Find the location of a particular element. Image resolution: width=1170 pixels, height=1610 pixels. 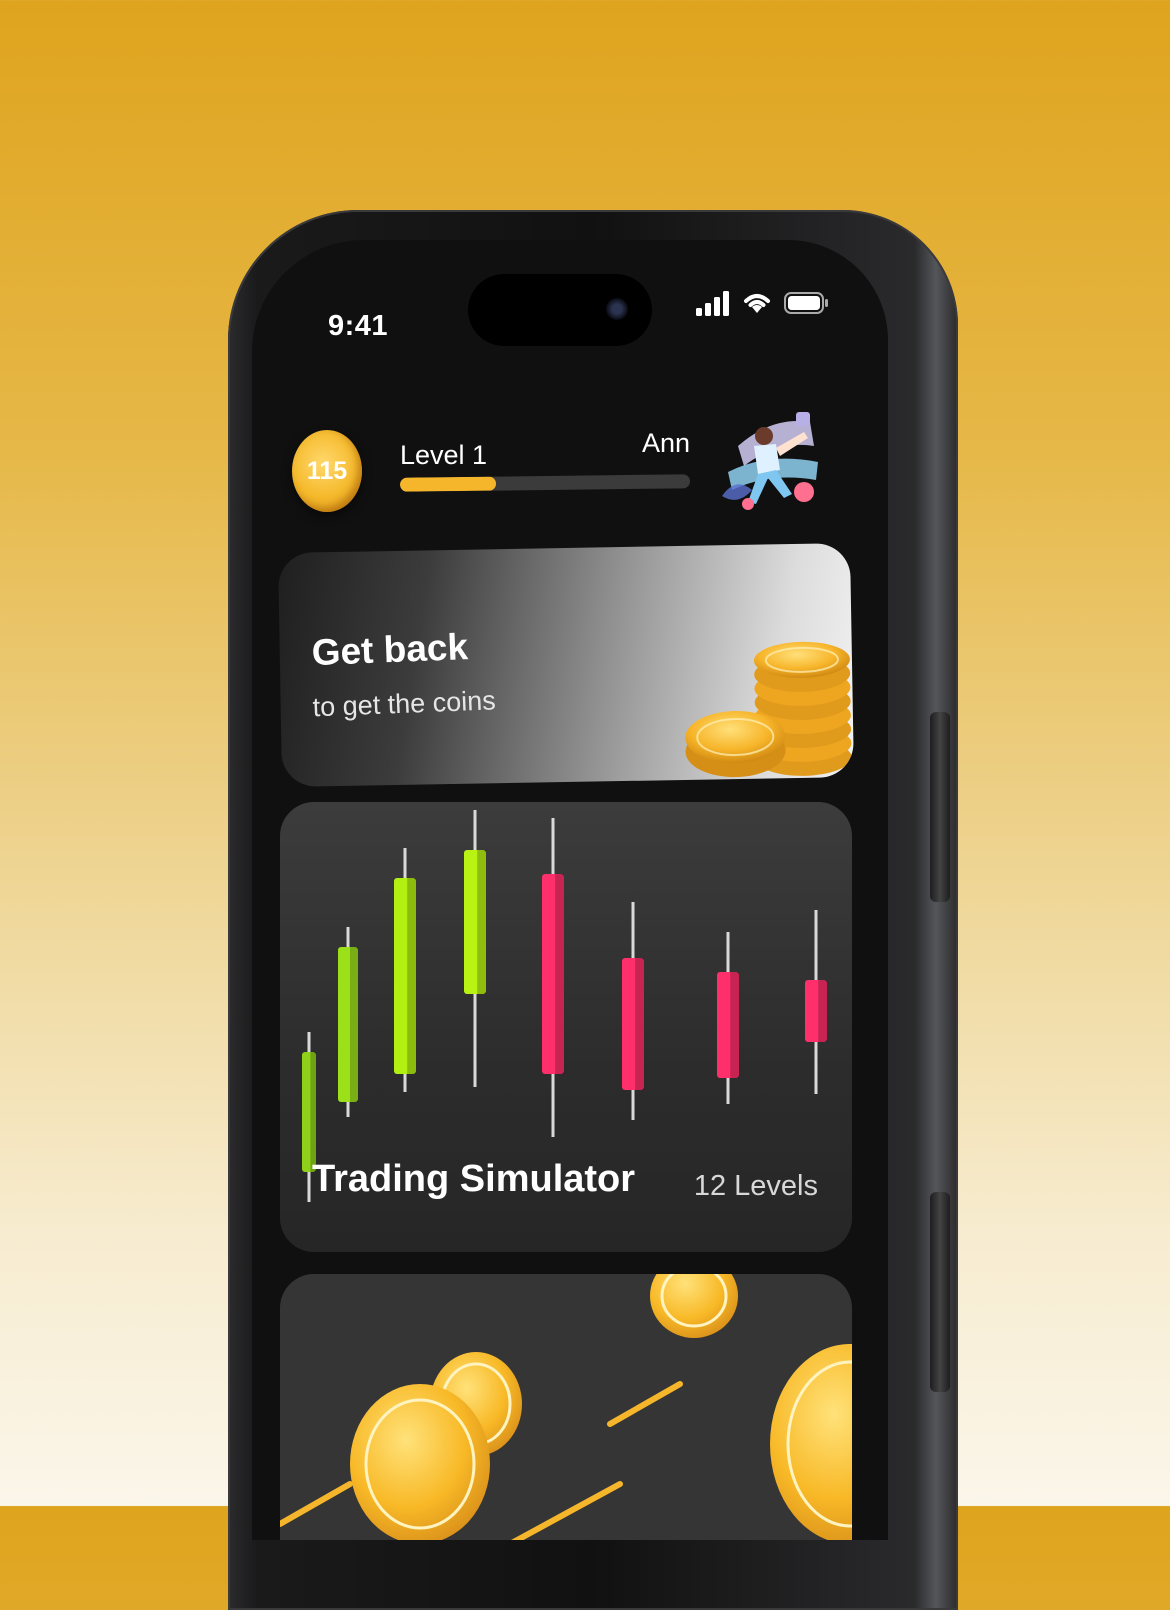

battery-icon is located at coordinates (806, 303).